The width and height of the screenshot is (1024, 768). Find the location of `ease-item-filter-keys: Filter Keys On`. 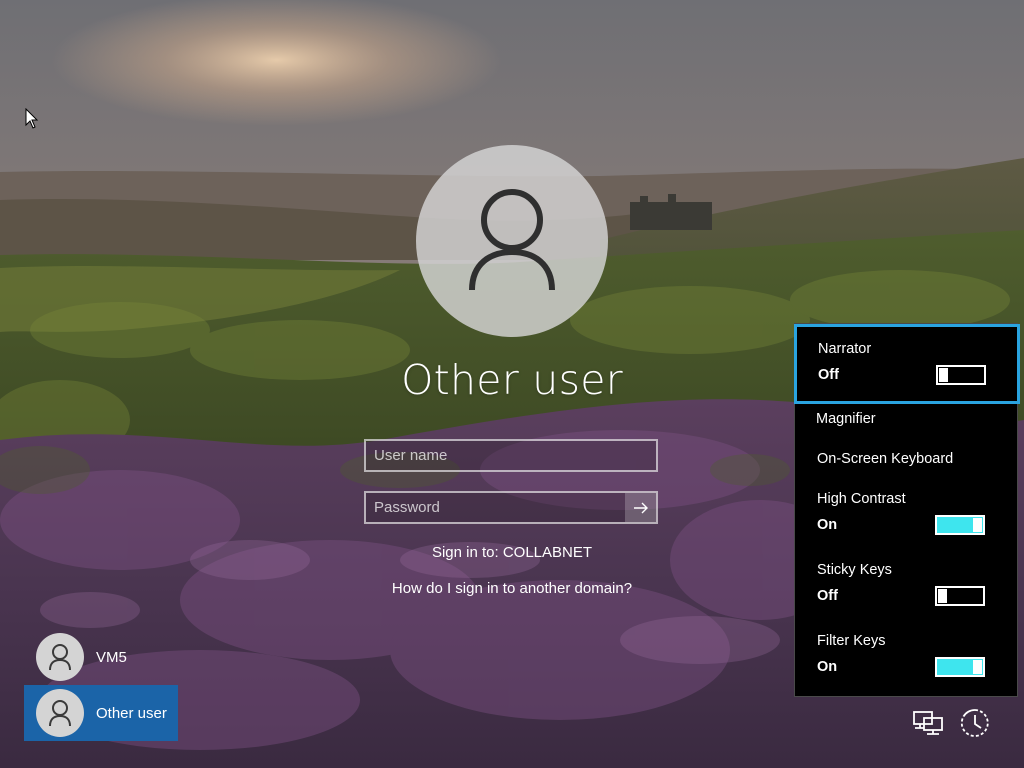

ease-item-filter-keys: Filter Keys On is located at coordinates (906, 658).